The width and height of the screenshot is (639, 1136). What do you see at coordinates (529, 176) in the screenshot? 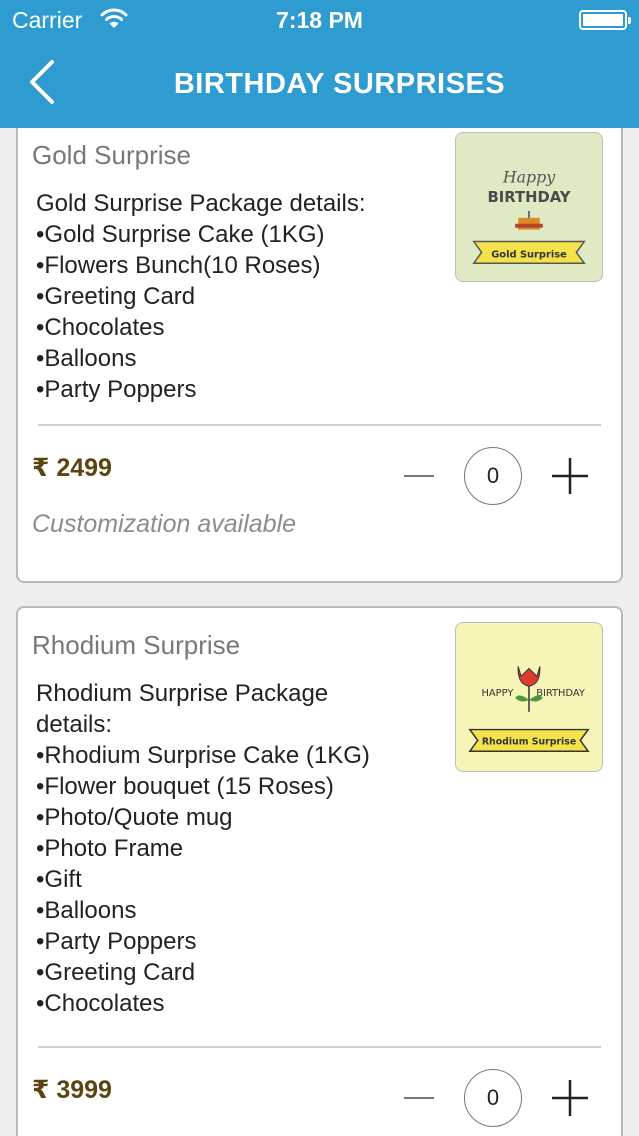
I see `svg-text: Happy` at bounding box center [529, 176].